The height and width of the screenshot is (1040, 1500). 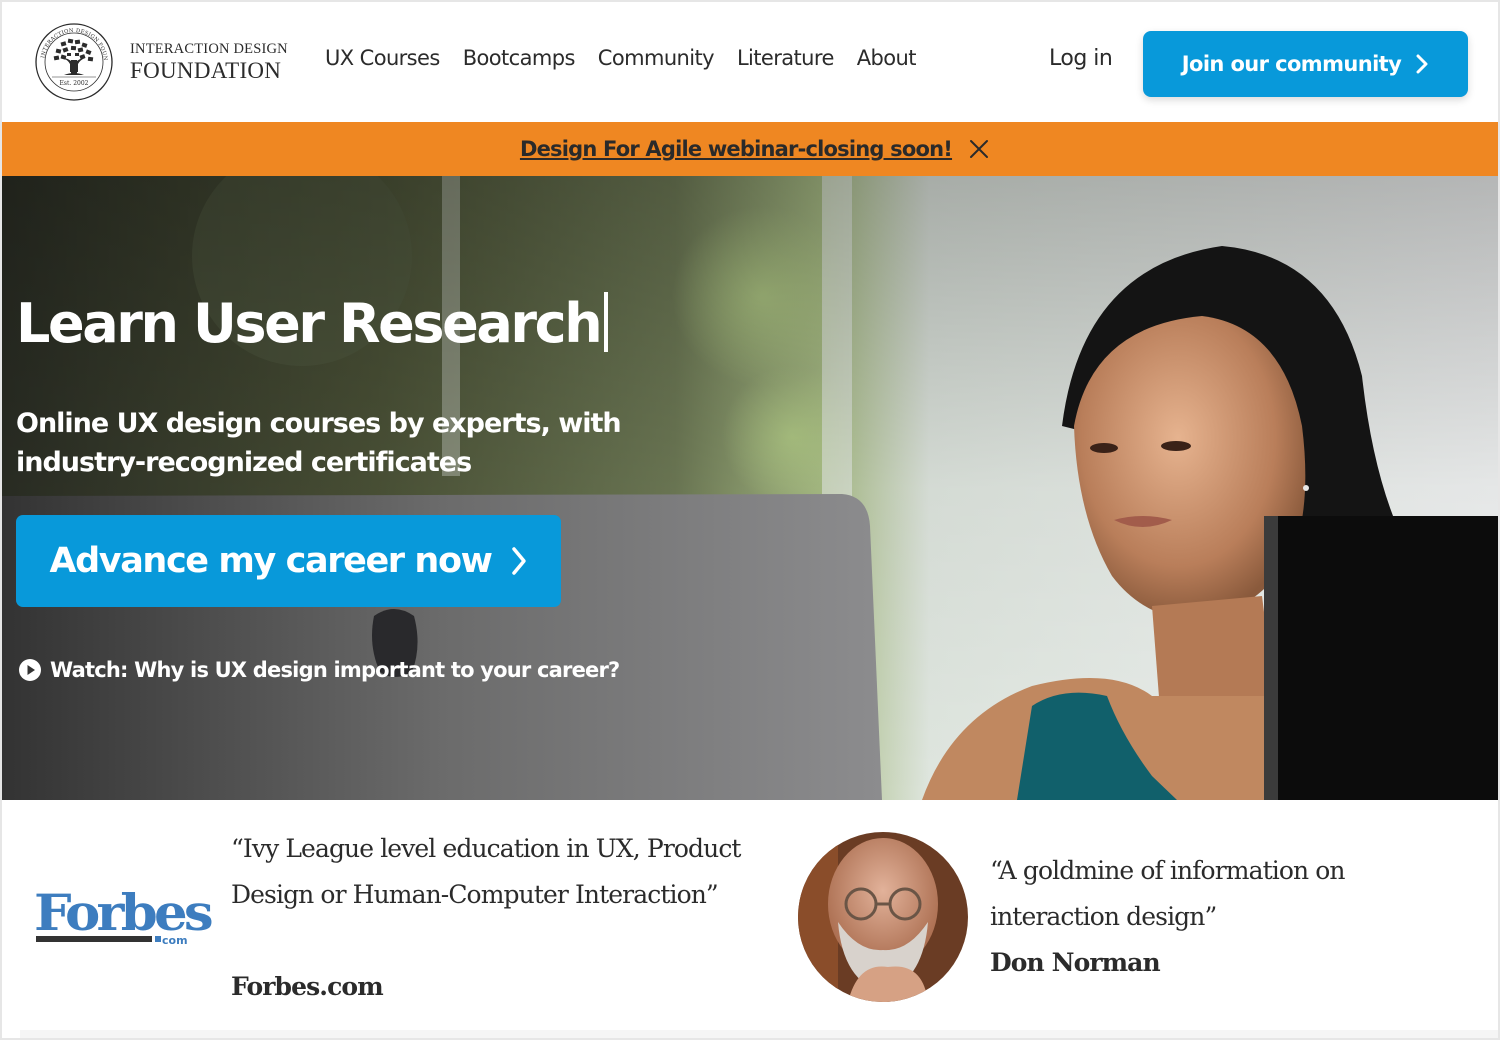 What do you see at coordinates (123, 916) in the screenshot?
I see `forbes-logo: Forbes com` at bounding box center [123, 916].